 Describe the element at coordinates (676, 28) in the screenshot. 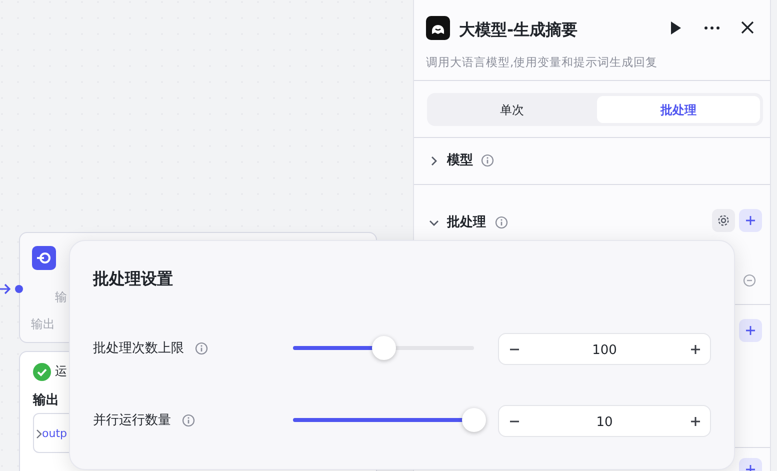

I see `play-icon` at that location.